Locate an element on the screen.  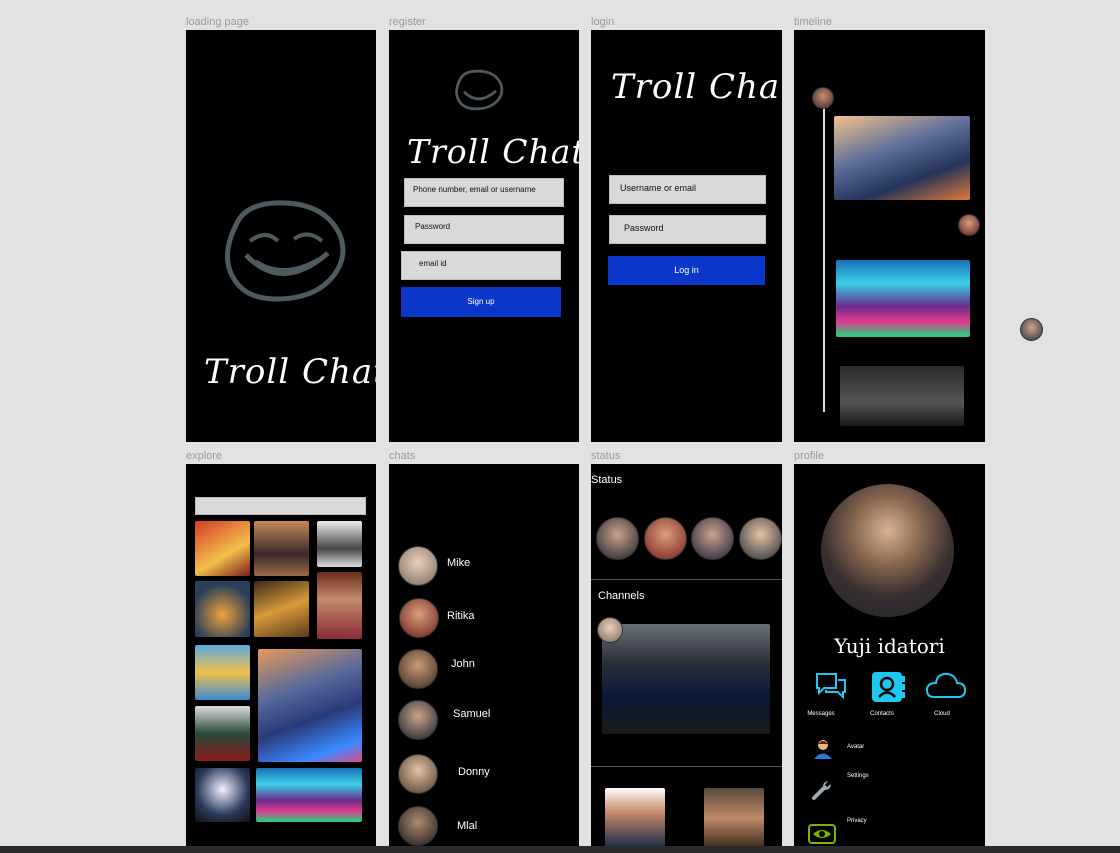
chat-item-name: Donny is located at coordinates (474, 772).